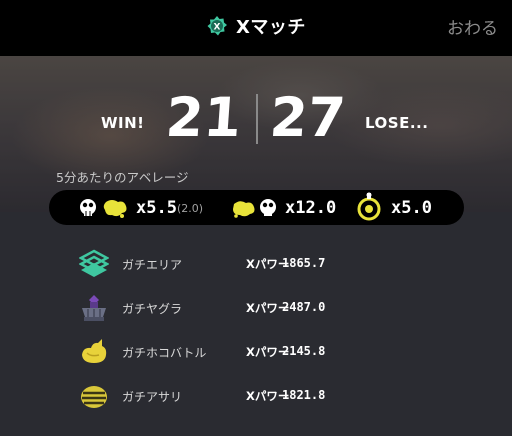 The image size is (512, 436). I want to click on power-value: 2145.8, so click(304, 351).